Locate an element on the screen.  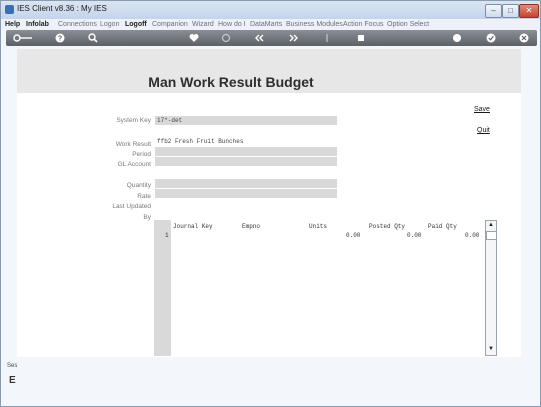
scroll-down-button: ▼ is located at coordinates (491, 349).